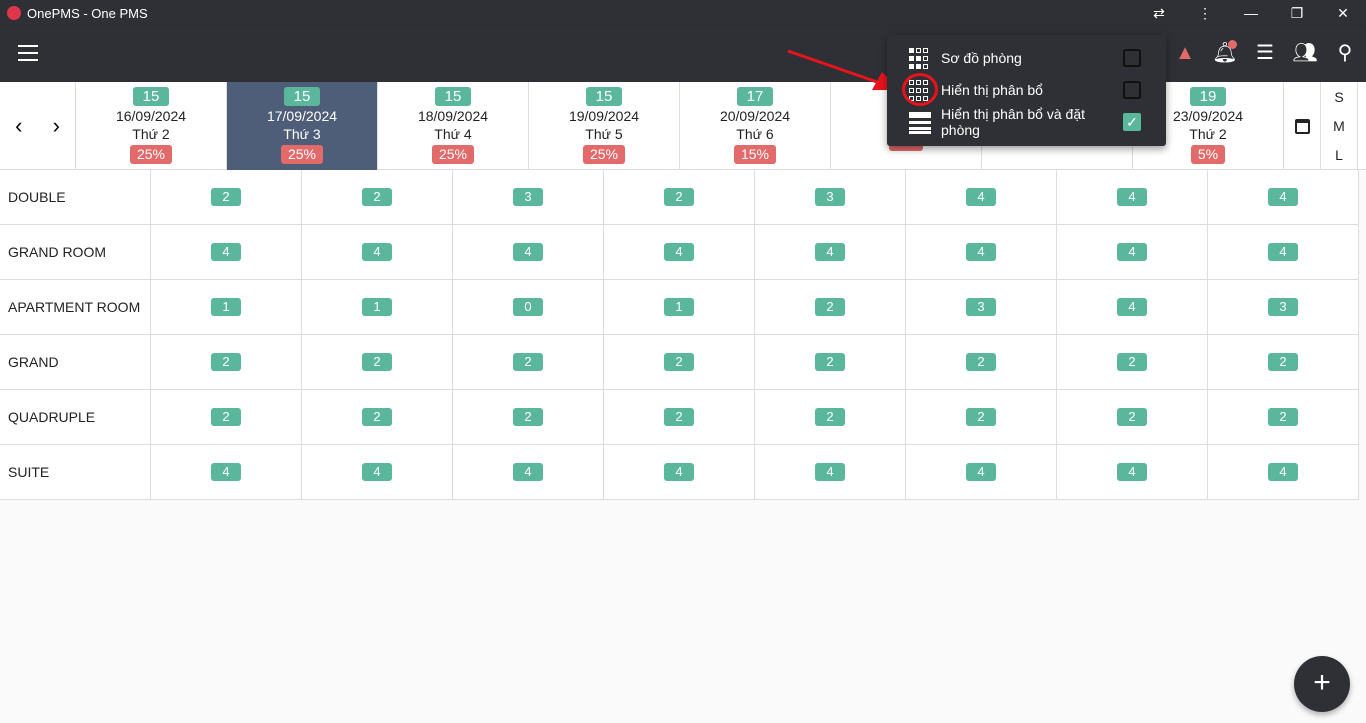 The width and height of the screenshot is (1366, 723). What do you see at coordinates (14, 13) in the screenshot?
I see `app-logo-icon` at bounding box center [14, 13].